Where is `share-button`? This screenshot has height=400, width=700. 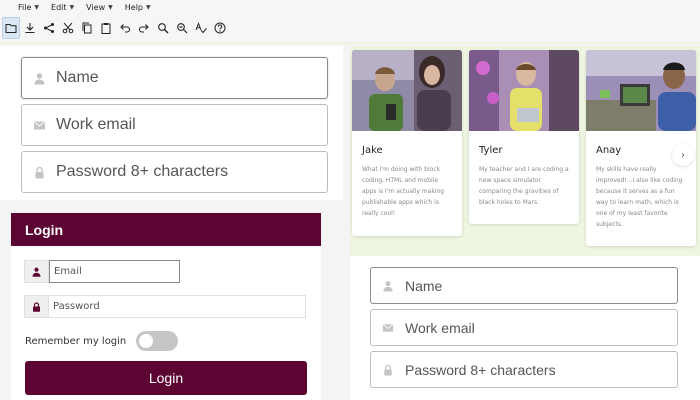 share-button is located at coordinates (49, 28).